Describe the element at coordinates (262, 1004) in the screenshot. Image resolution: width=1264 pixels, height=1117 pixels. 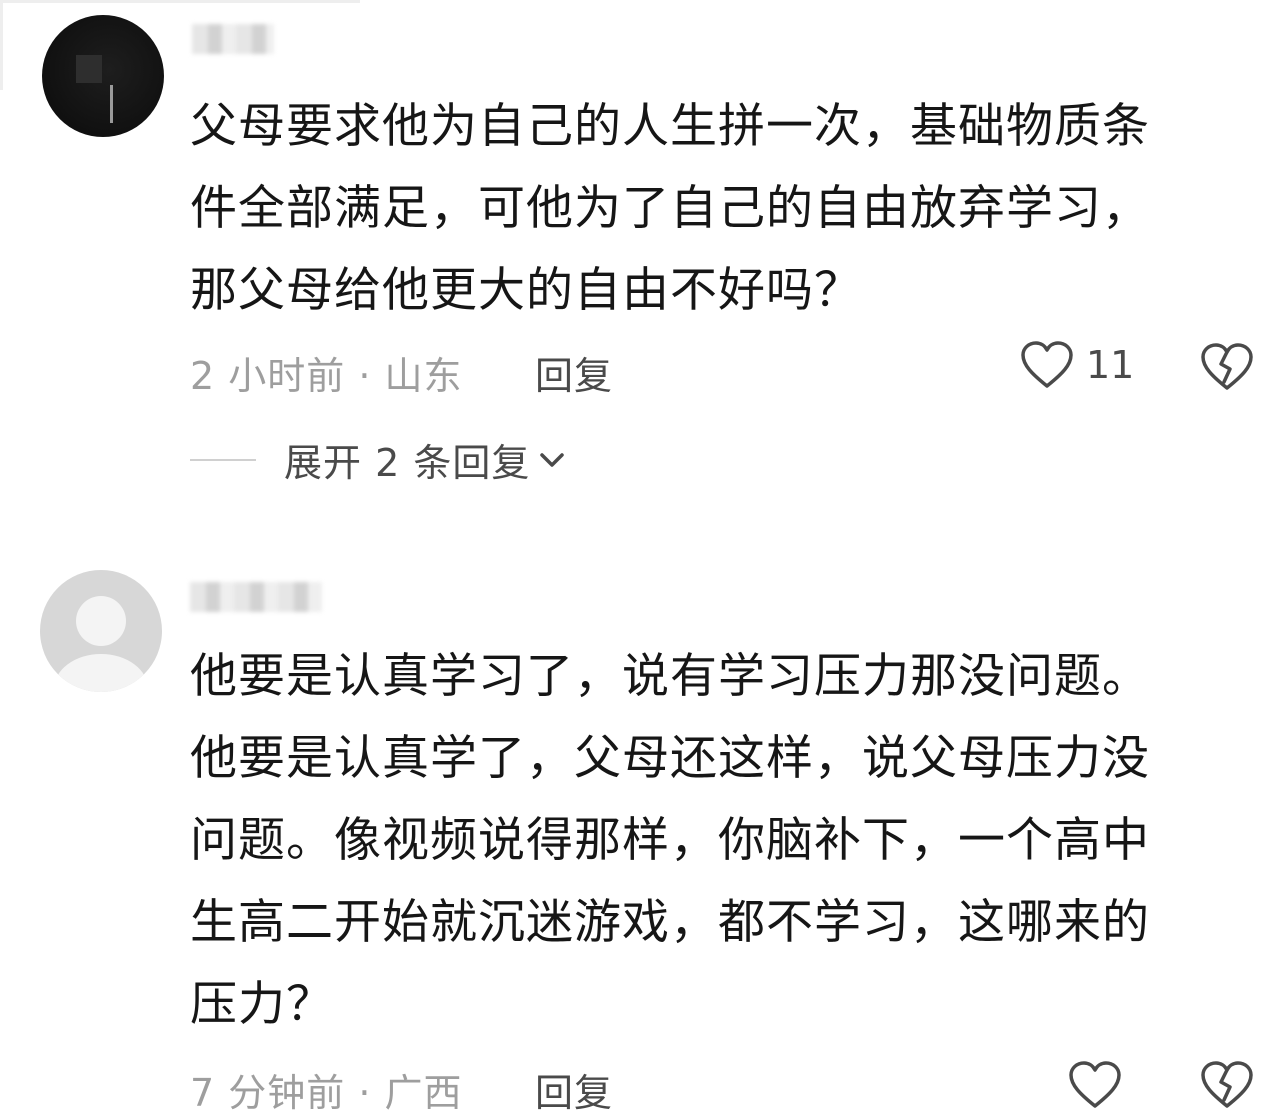
I see `comment-line: 压力？` at that location.